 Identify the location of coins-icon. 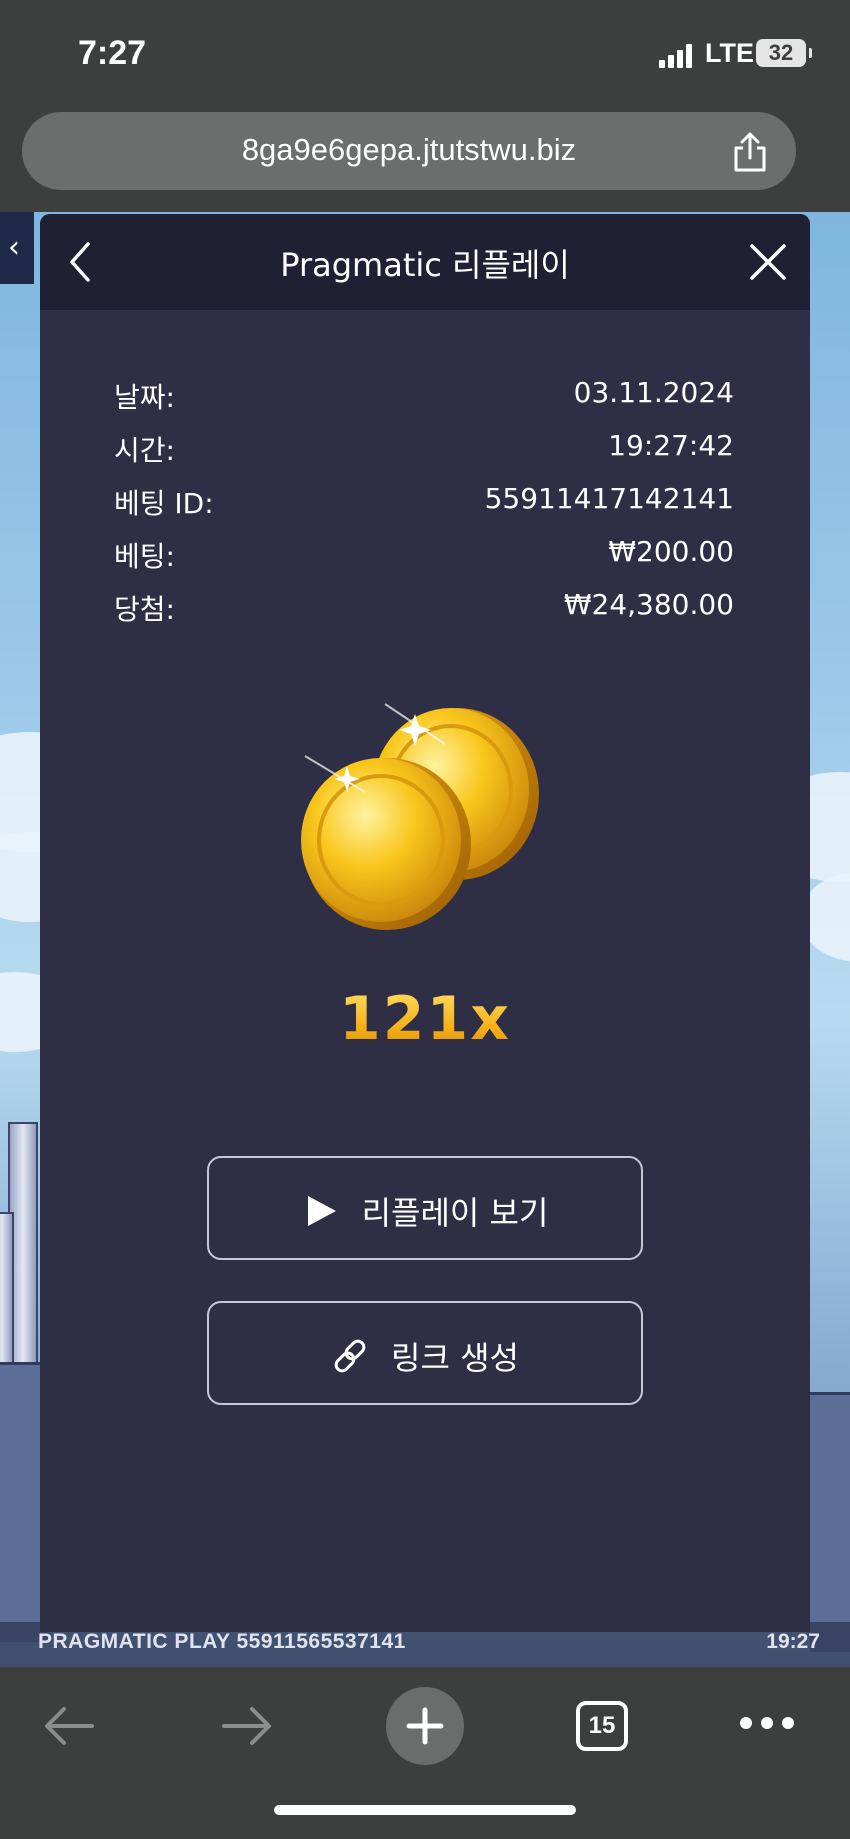
(420, 816).